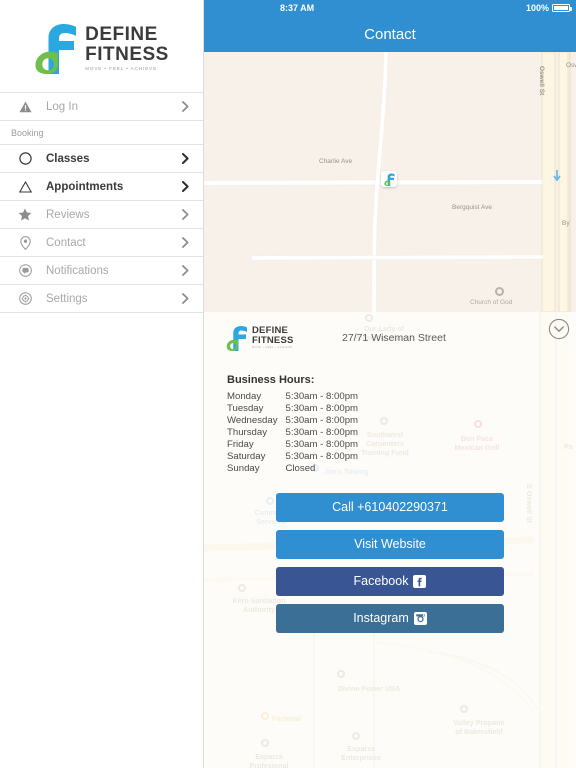 The width and height of the screenshot is (576, 768). I want to click on sidebar-item-classes: Classes, so click(101, 159).